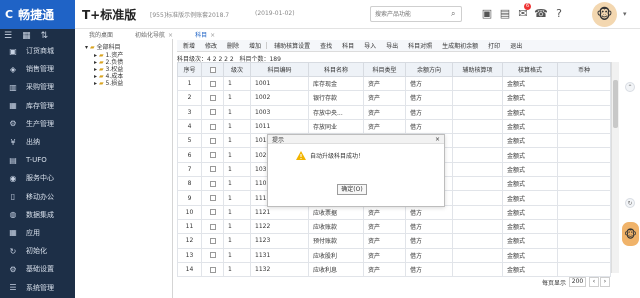  Describe the element at coordinates (584, 69) in the screenshot. I see `column-header: 币种` at that location.